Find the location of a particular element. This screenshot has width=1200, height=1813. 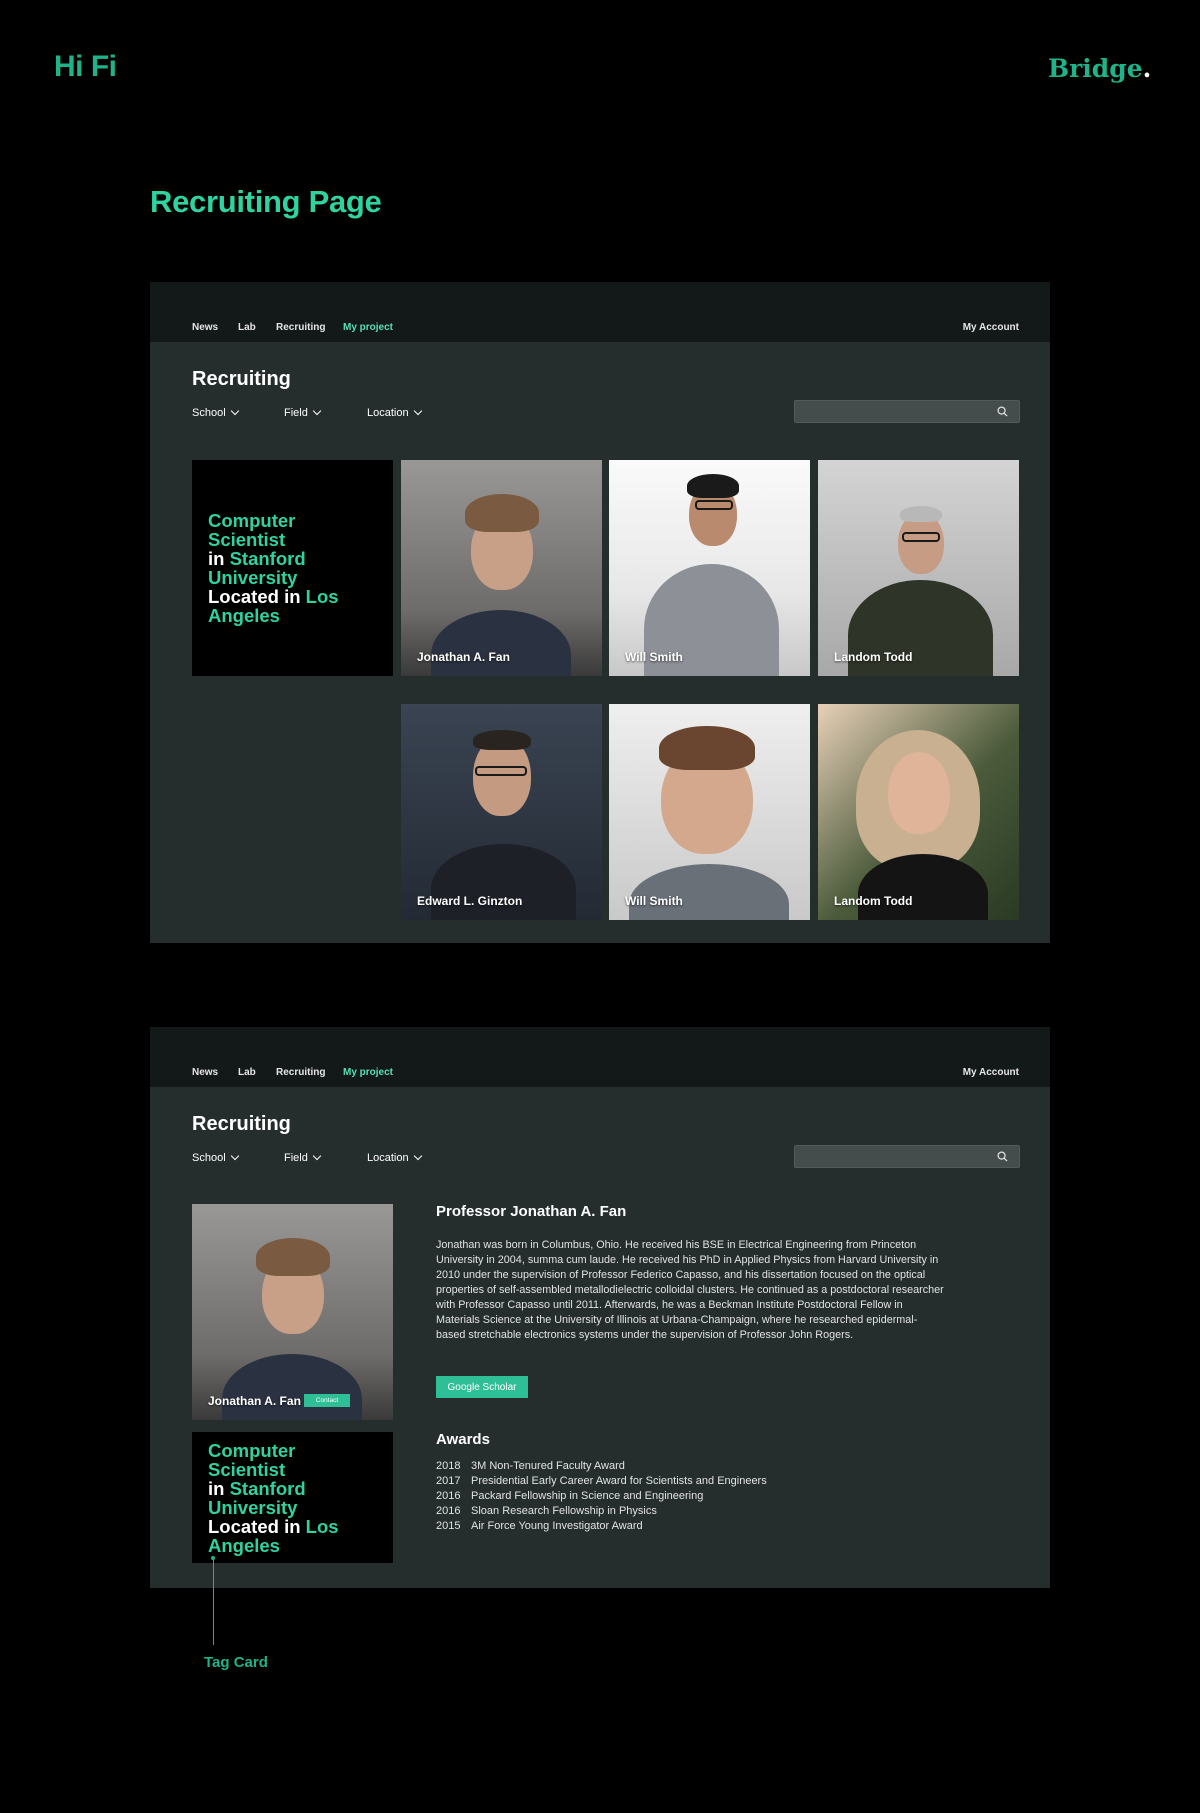

person-card: Jonathan A. Fan is located at coordinates (501, 568).